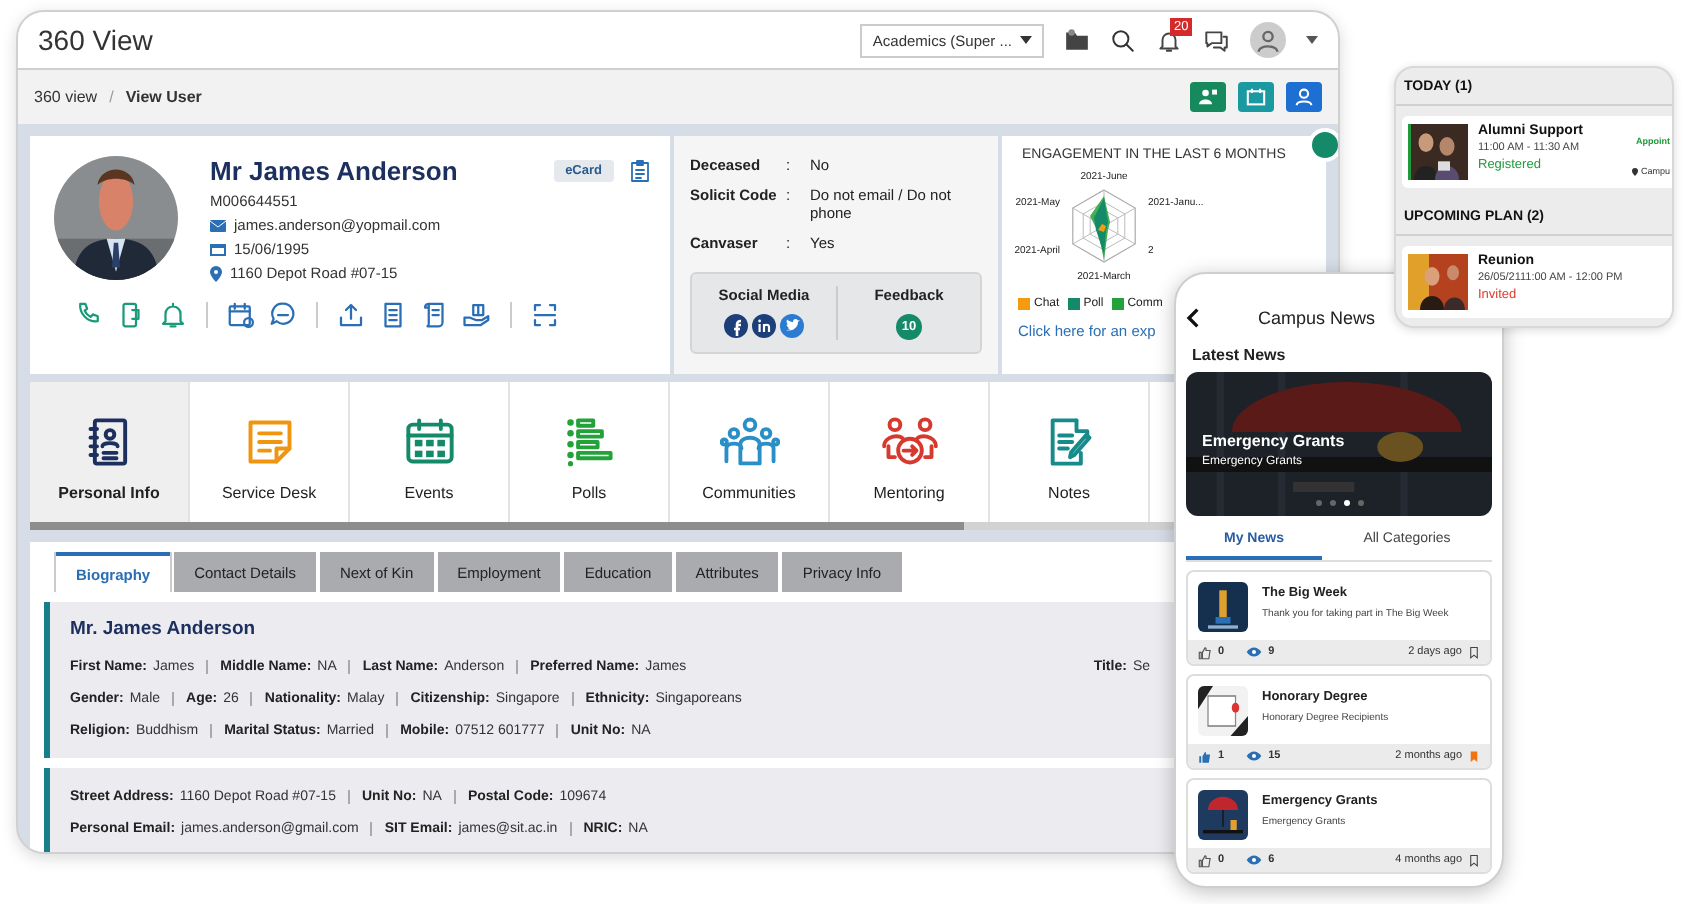 The height and width of the screenshot is (904, 1686). I want to click on section-heading: Latest News, so click(1240, 355).